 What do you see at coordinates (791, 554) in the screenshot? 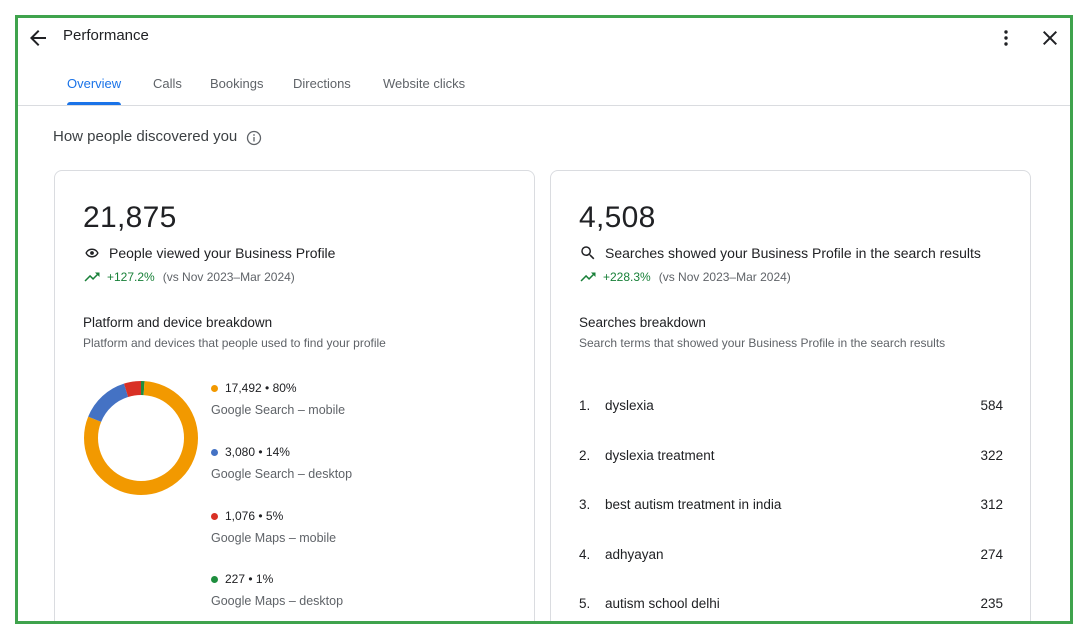
I see `list-item: 4. adhyayan 274` at bounding box center [791, 554].